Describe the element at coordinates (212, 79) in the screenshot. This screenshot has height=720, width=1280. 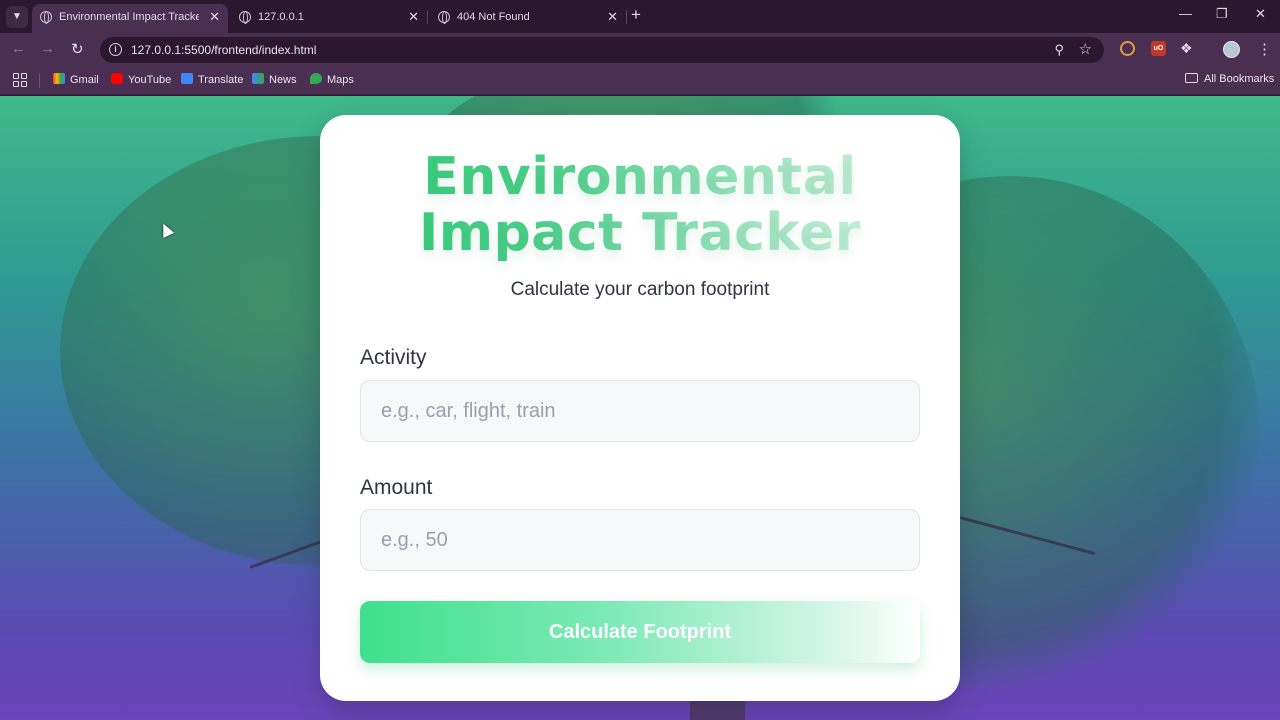
I see `bookmark-translate: Translate` at that location.